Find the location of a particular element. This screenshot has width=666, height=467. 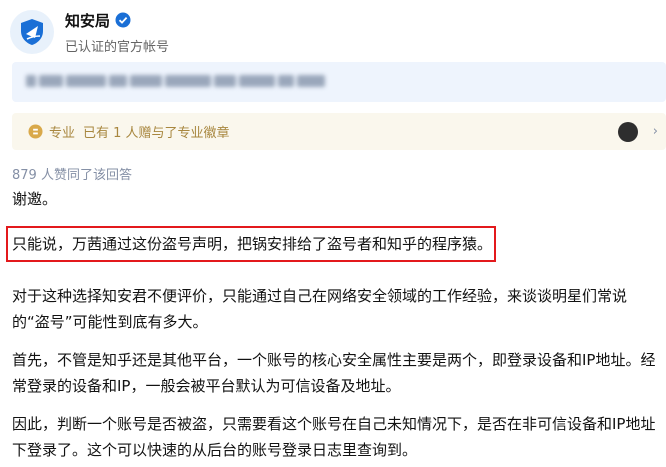

vote-count: 879 人赞同了该回答 is located at coordinates (72, 175).